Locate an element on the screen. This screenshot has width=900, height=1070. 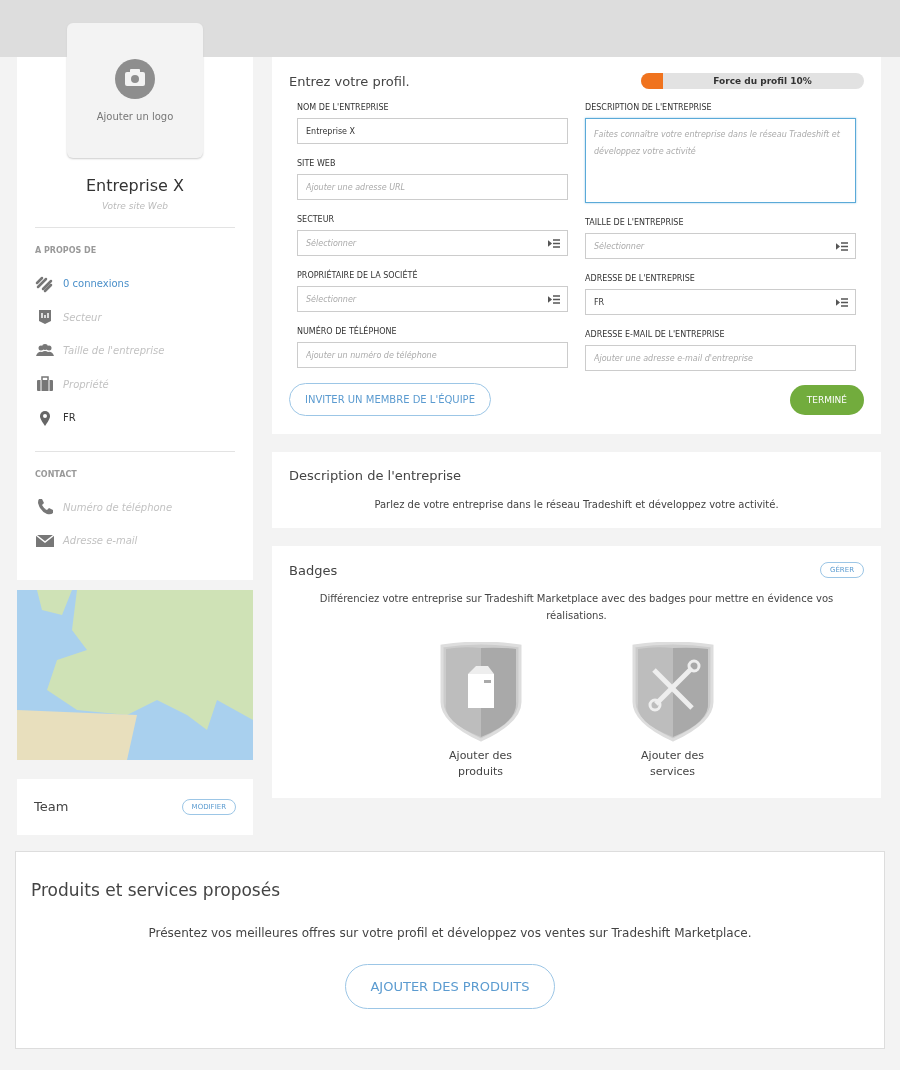
info-text: FR is located at coordinates (69, 418).